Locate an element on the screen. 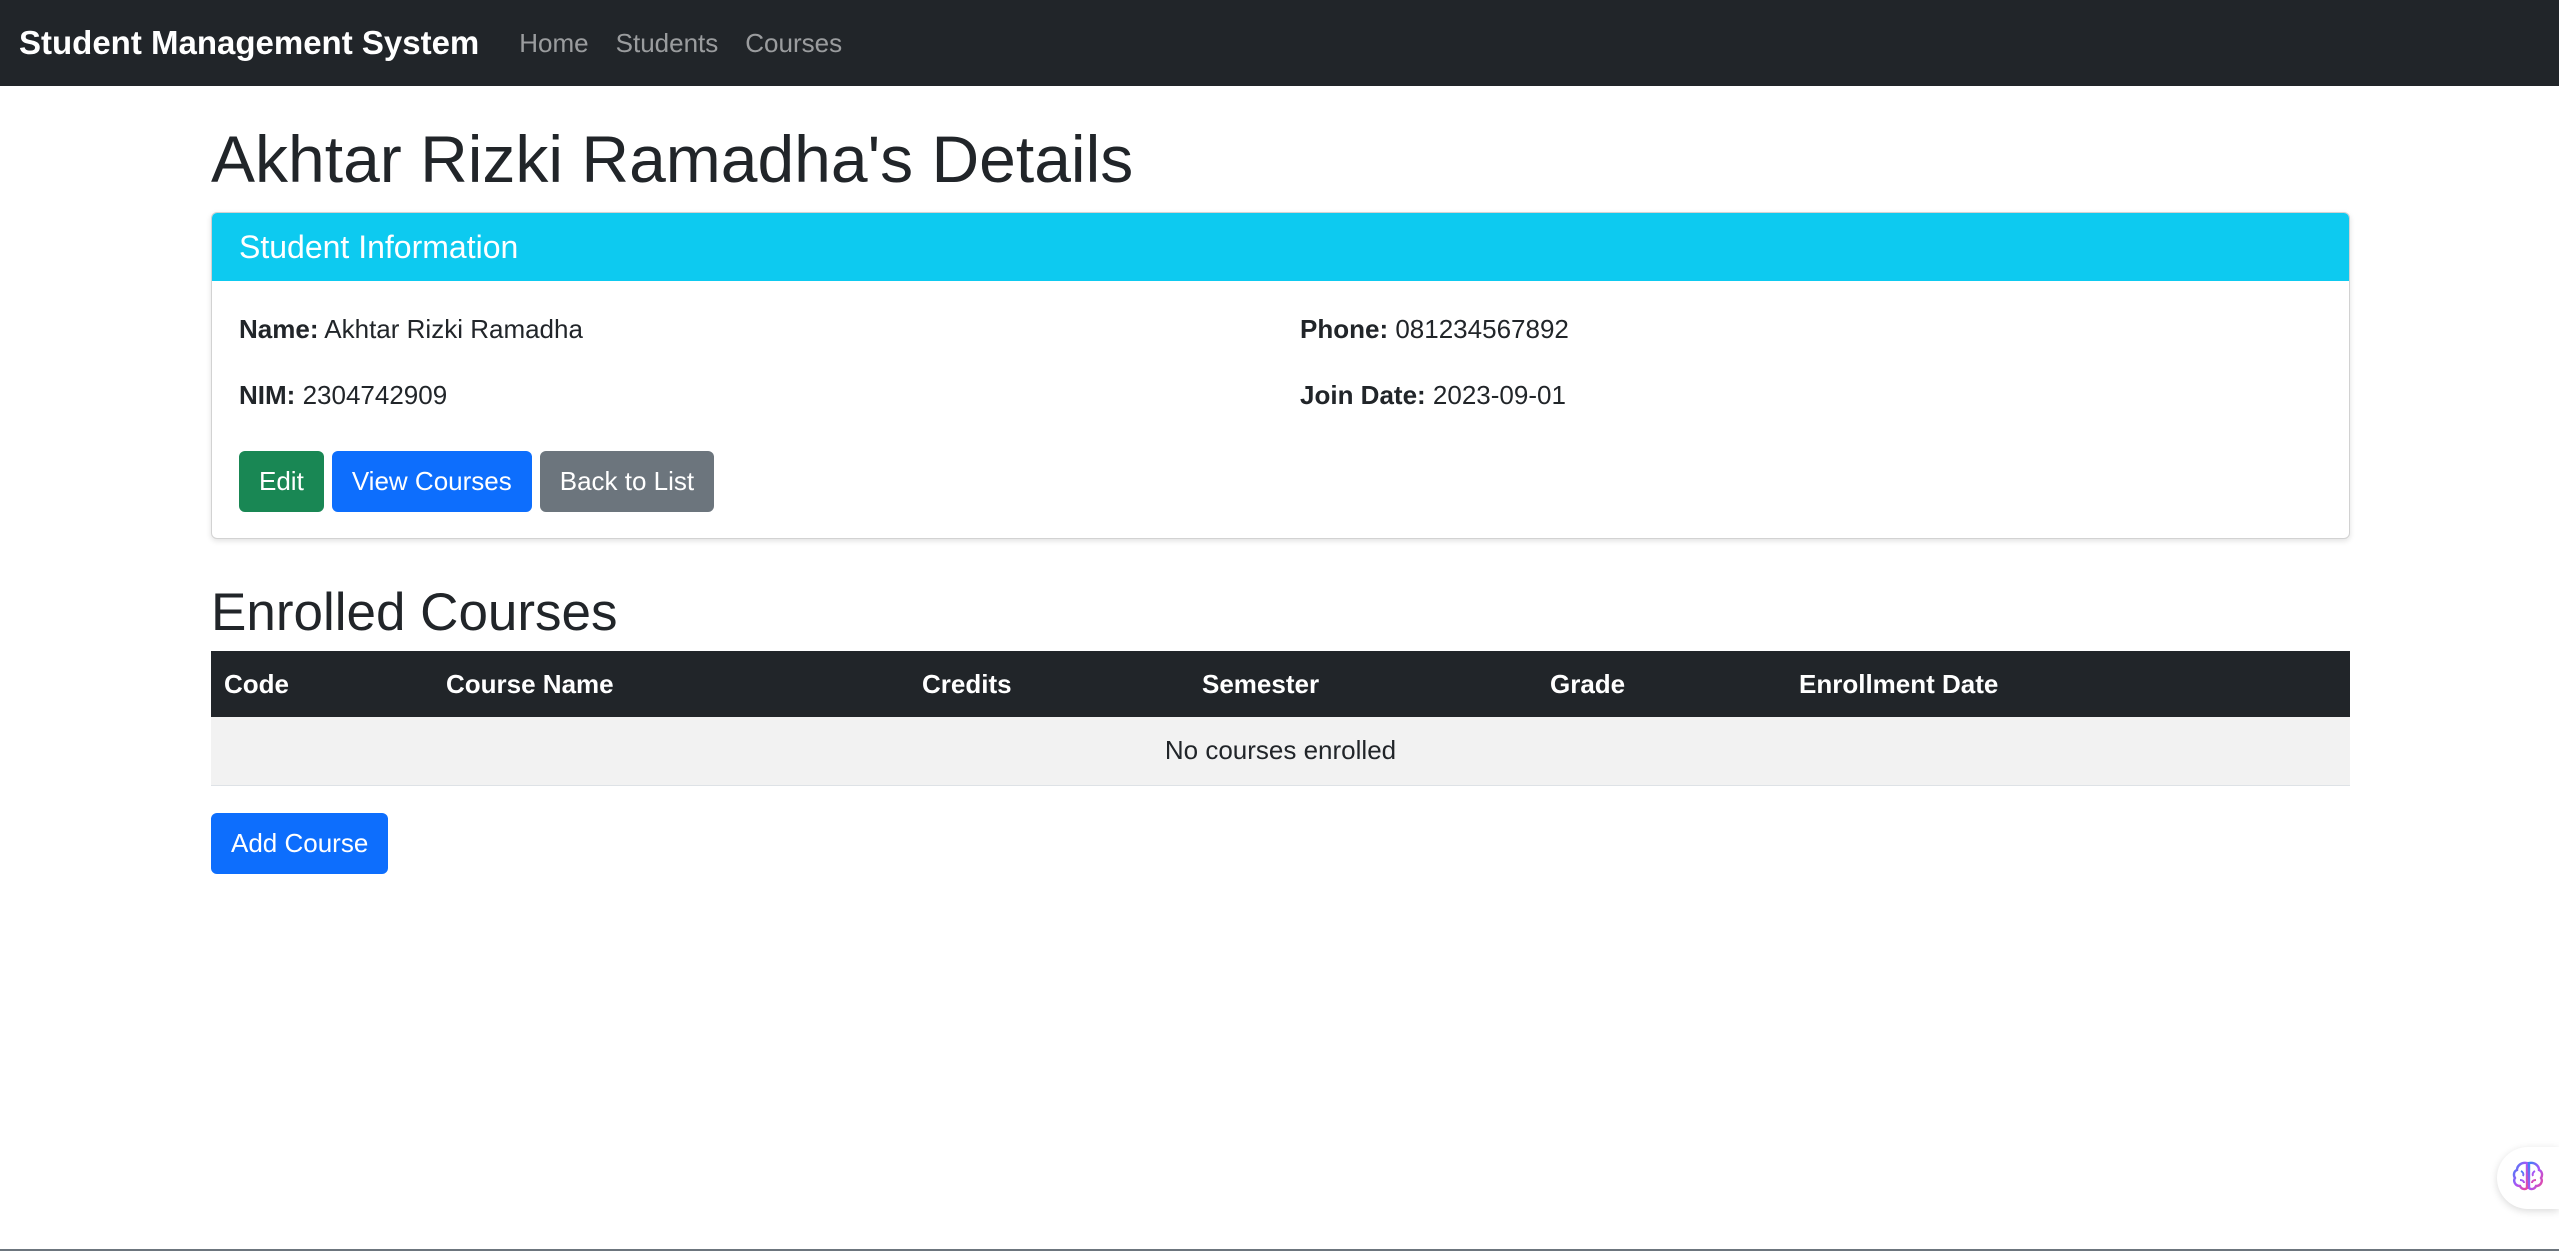 The image size is (2559, 1251). table-row: No courses enrolled is located at coordinates (1280, 751).